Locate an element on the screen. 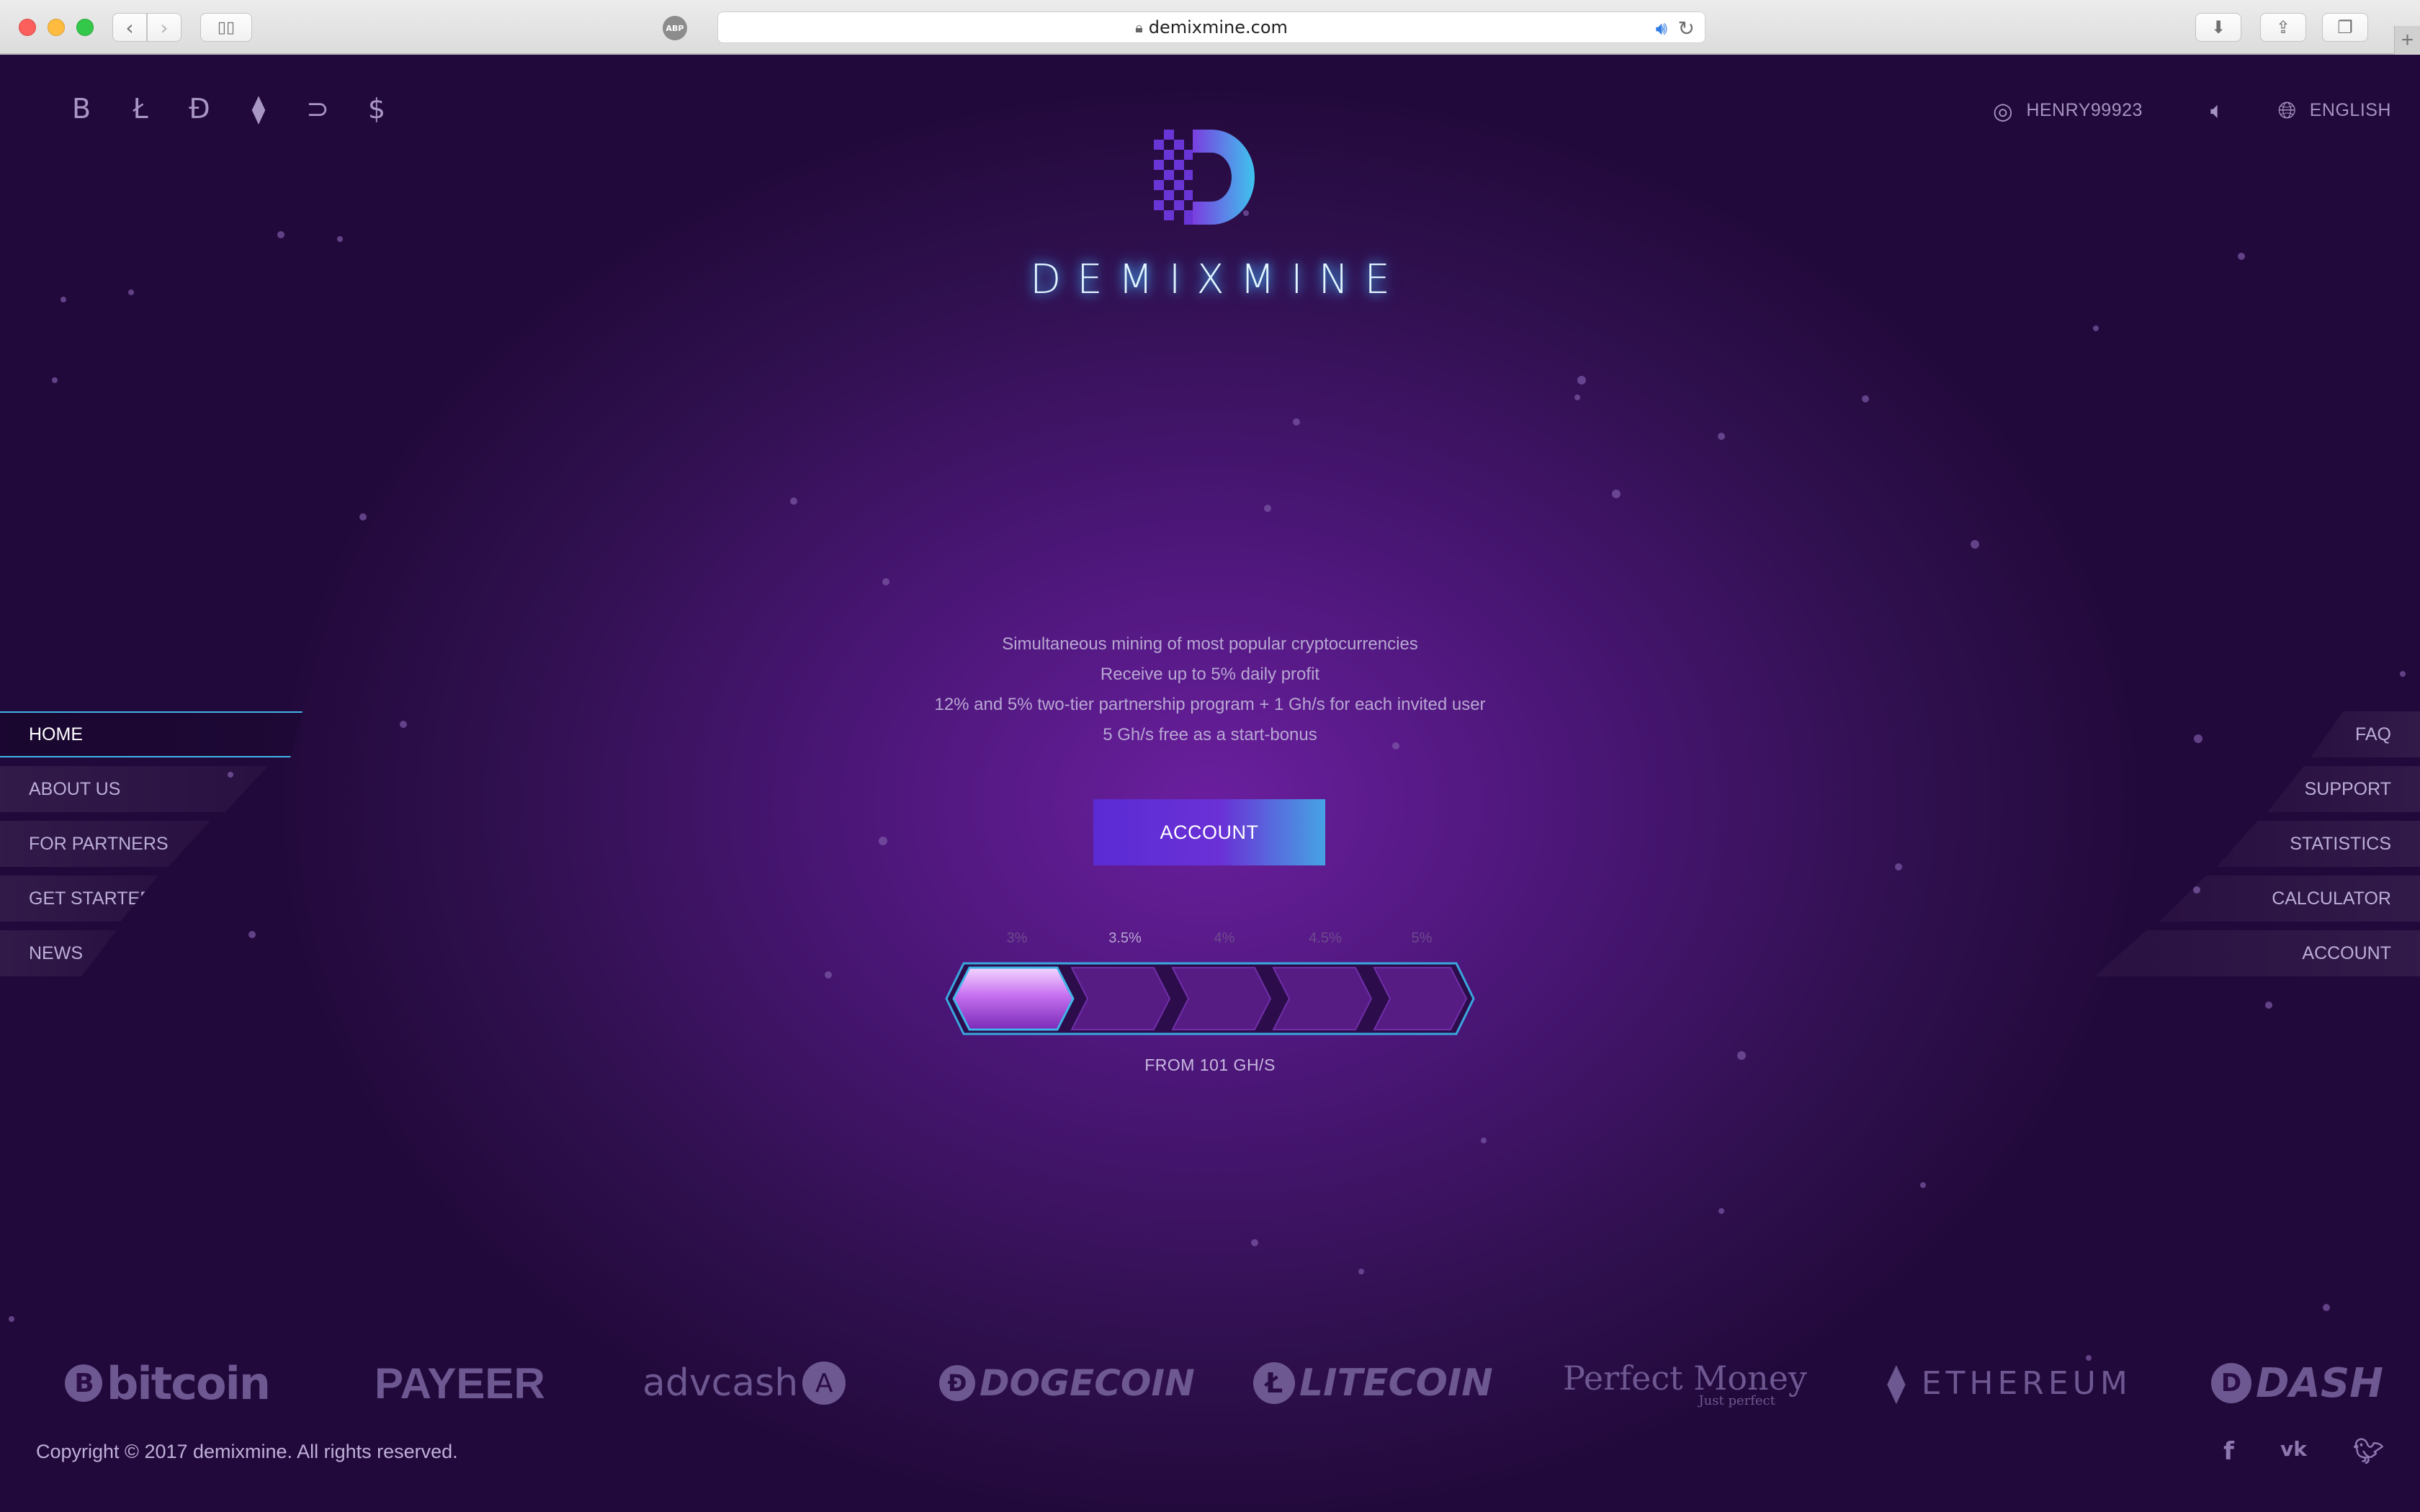 This screenshot has width=2420, height=1512. downloads-icon: ⬇ is located at coordinates (2218, 27).